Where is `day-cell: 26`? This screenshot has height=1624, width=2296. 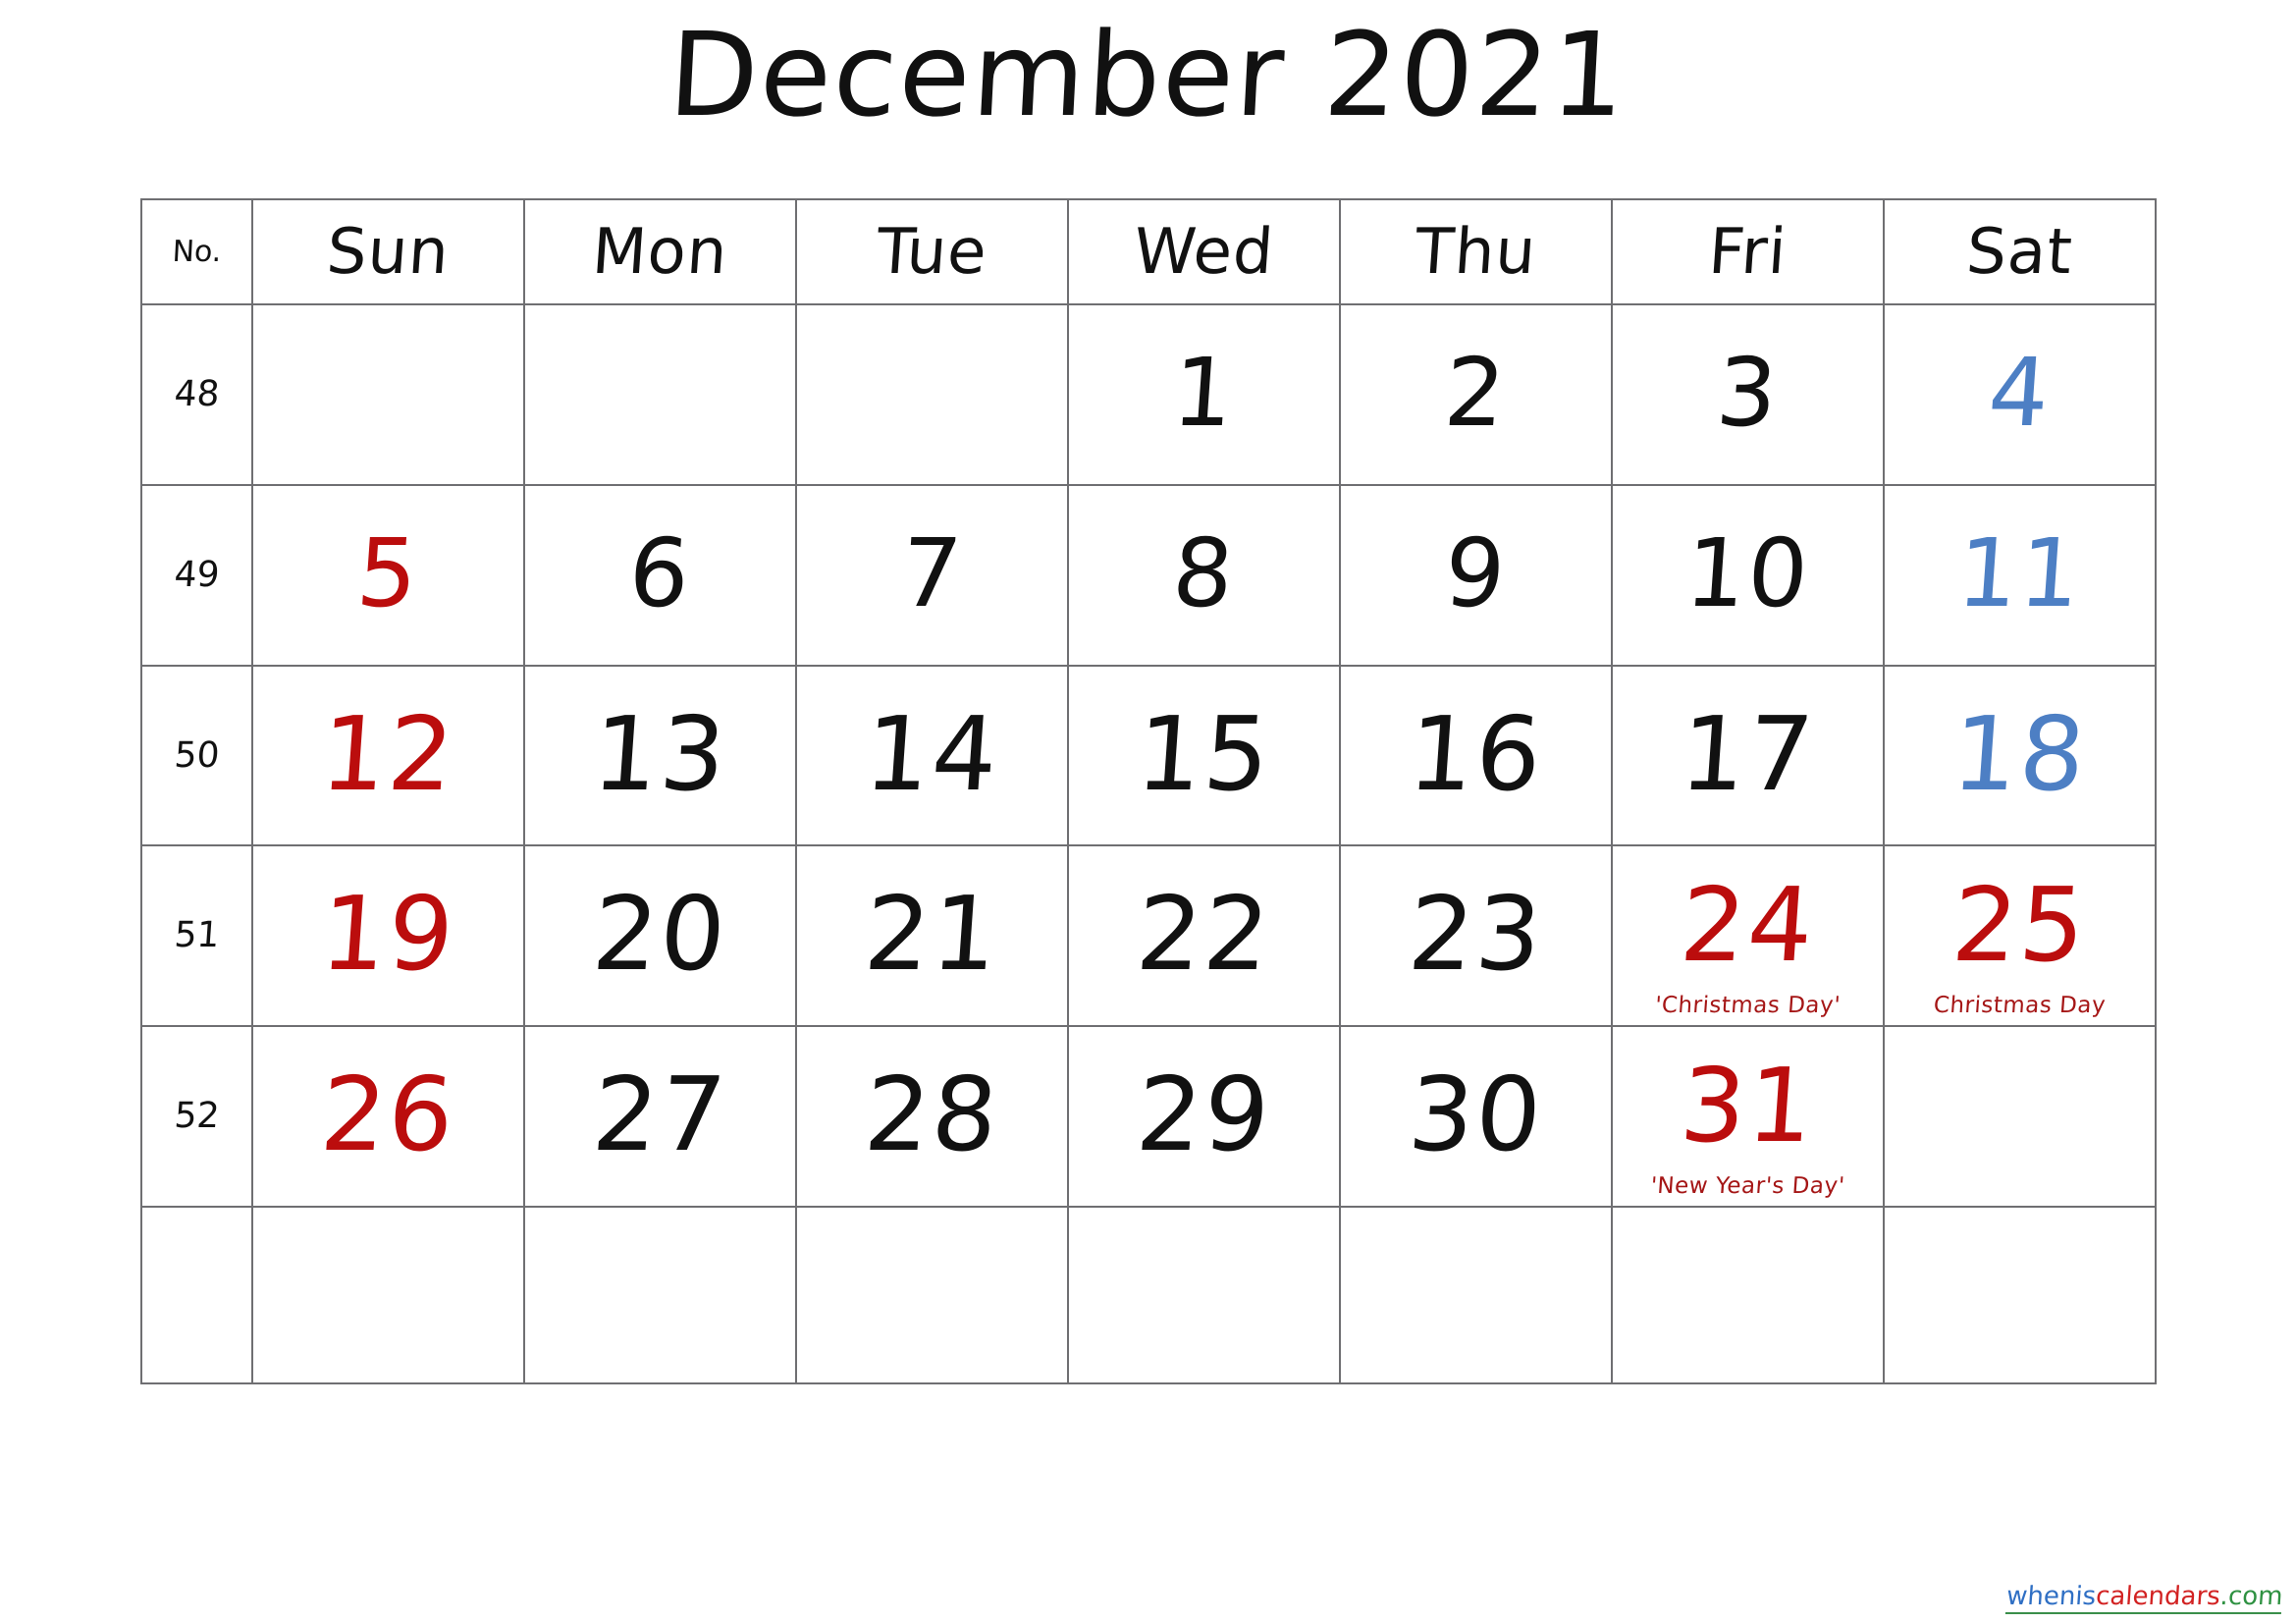 day-cell: 26 is located at coordinates (388, 1117).